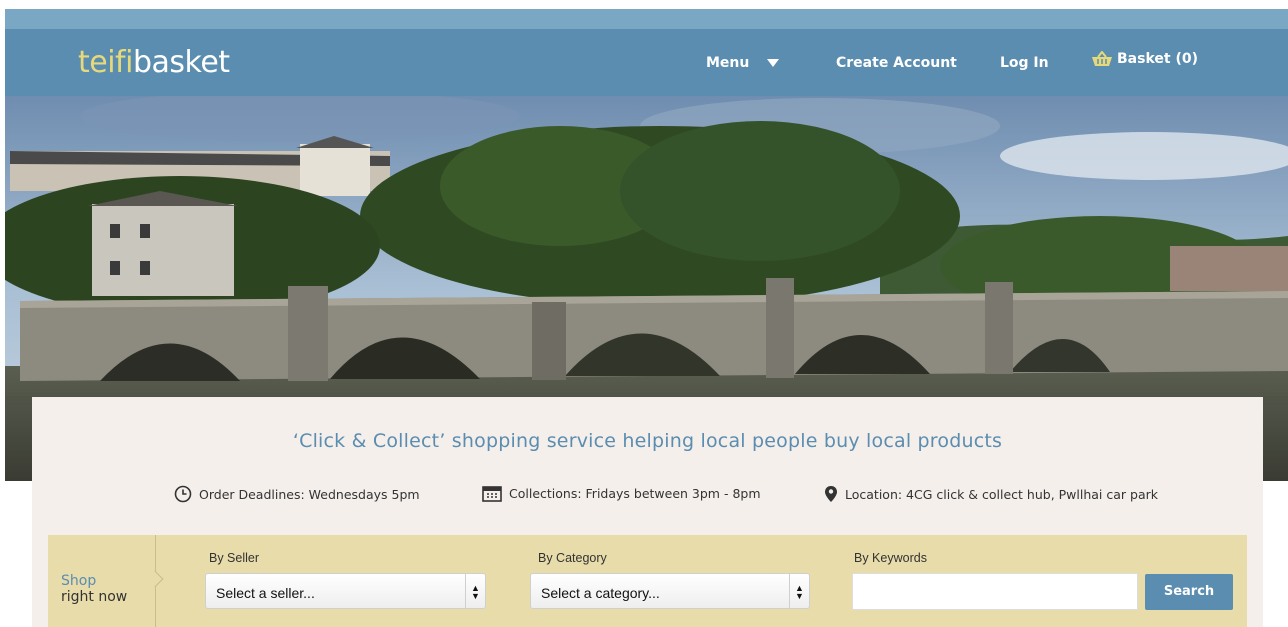 The height and width of the screenshot is (627, 1288). I want to click on nav-menu: Menu, so click(743, 63).